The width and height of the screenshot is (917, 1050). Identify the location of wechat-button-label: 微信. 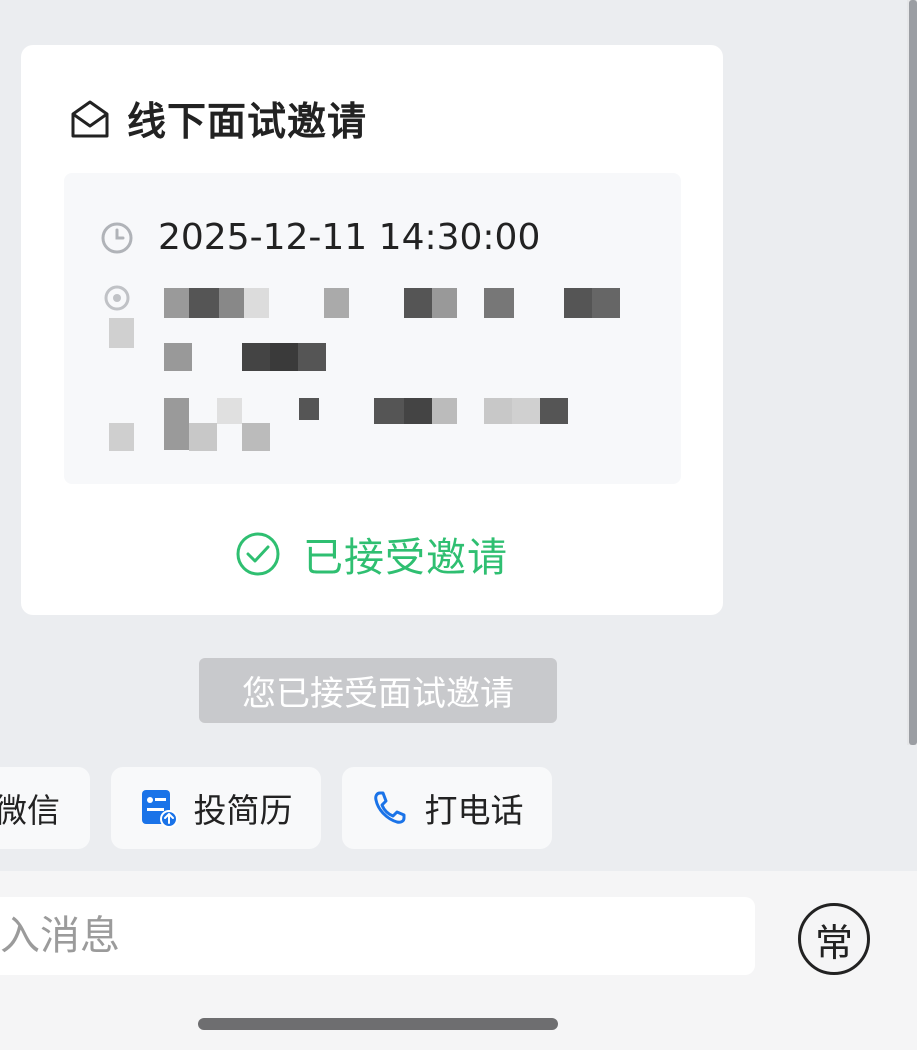
(30, 810).